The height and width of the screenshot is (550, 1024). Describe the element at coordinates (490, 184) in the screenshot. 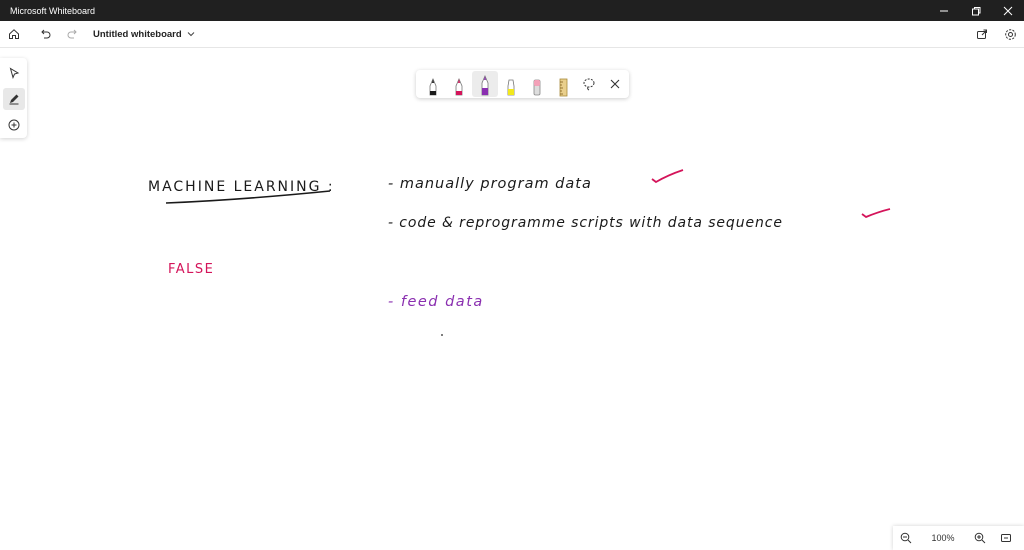

I see `ink-point-1: - manually program data` at that location.